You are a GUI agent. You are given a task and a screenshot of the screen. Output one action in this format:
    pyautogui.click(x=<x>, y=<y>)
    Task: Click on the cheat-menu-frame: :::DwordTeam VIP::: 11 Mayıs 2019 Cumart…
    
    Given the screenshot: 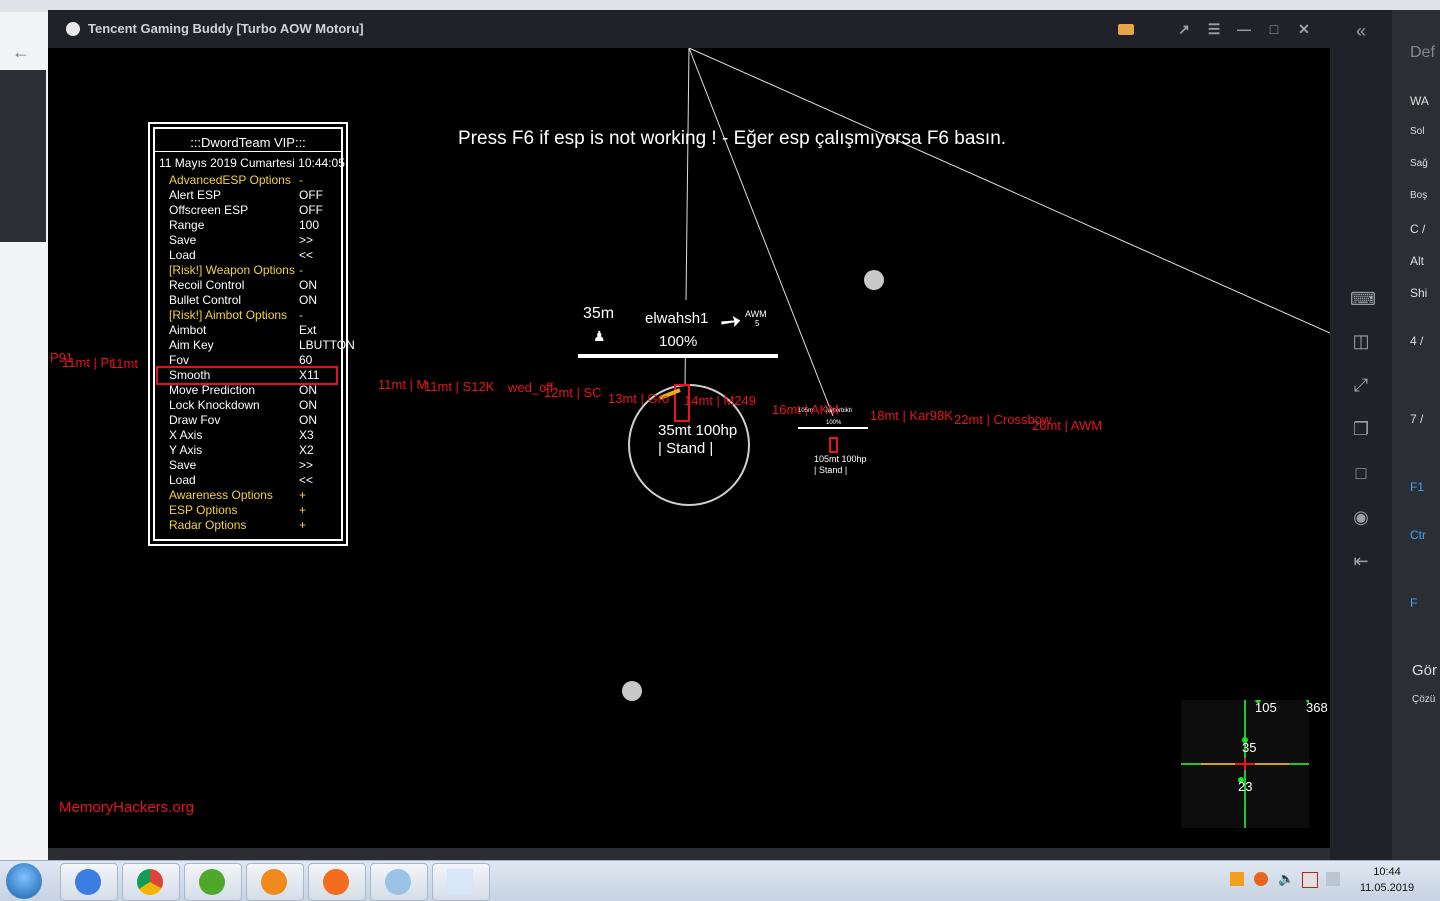 What is the action you would take?
    pyautogui.click(x=254, y=334)
    